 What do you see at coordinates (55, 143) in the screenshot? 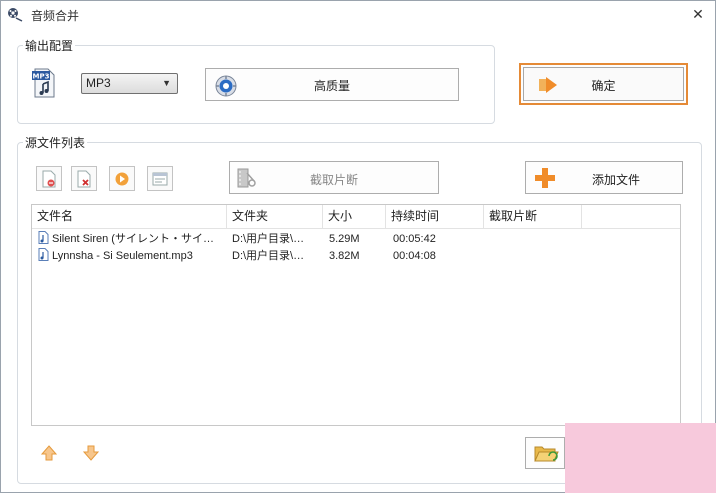
I see `source-files-legend: 源文件列表` at bounding box center [55, 143].